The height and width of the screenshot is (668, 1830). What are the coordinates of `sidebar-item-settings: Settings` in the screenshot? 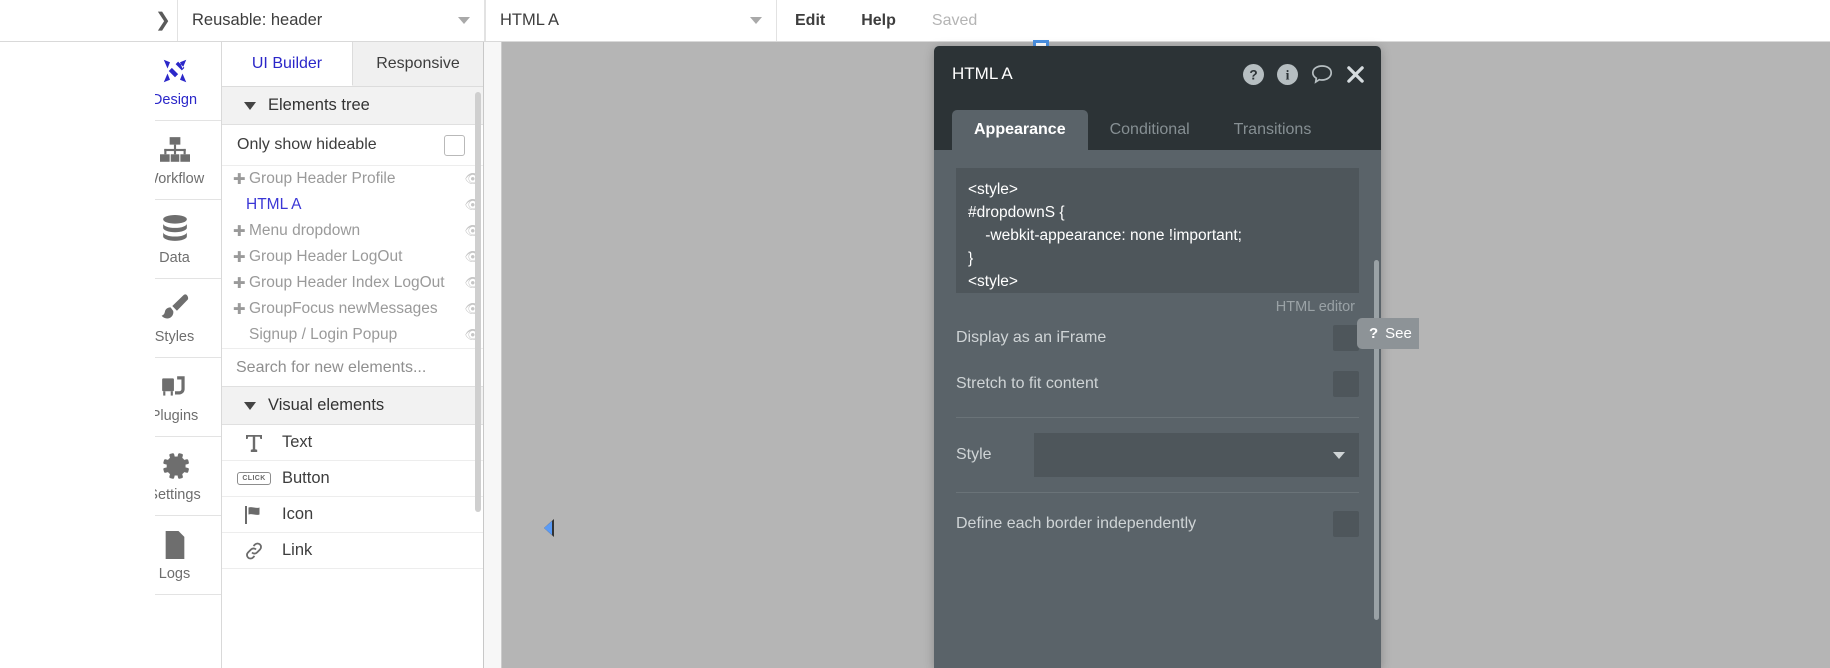 It's located at (188, 476).